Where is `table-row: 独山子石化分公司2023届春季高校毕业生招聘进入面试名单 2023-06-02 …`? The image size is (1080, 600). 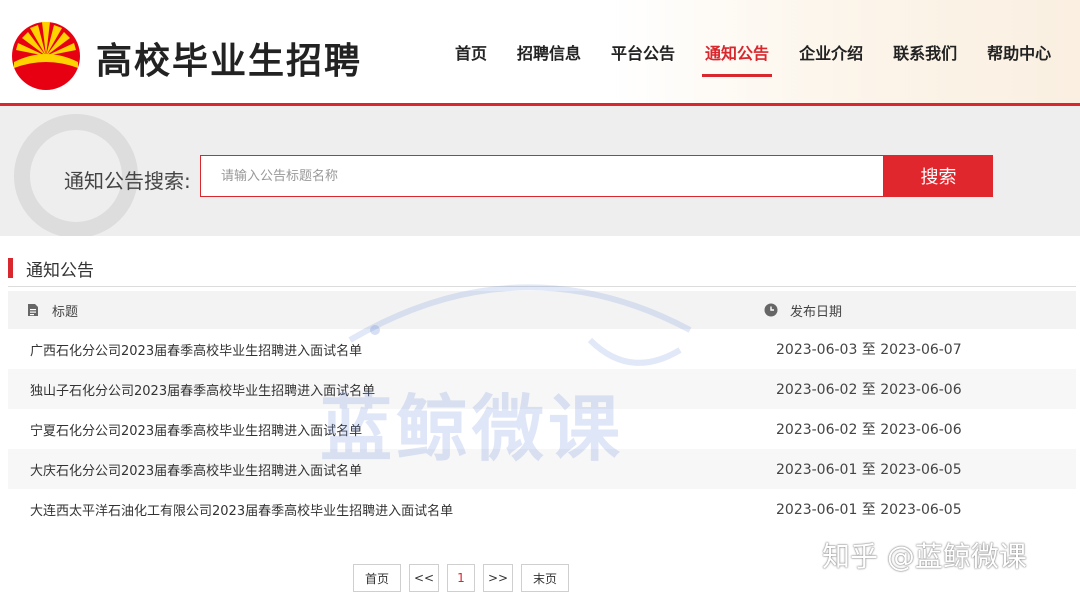 table-row: 独山子石化分公司2023届春季高校毕业生招聘进入面试名单 2023-06-02 … is located at coordinates (542, 389).